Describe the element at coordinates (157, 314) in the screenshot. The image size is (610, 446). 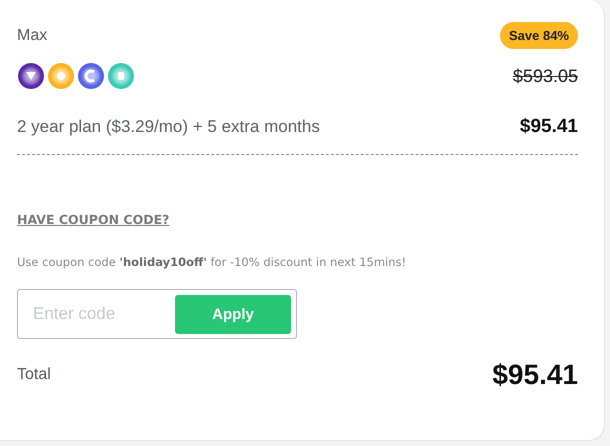
I see `coupon-field: Enter code Apply` at that location.